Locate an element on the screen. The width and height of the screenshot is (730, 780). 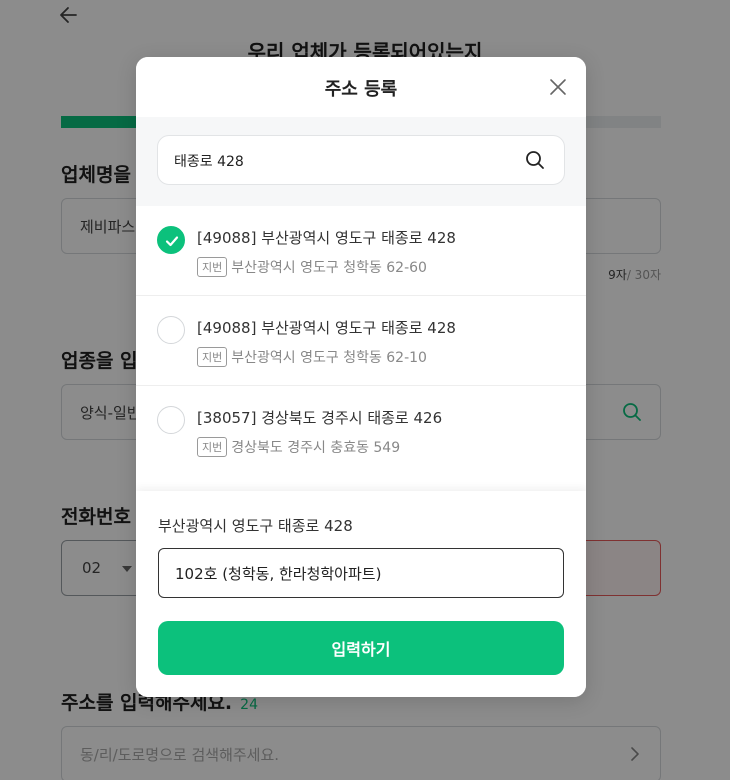
modal-title: 주소 등록 is located at coordinates (361, 89).